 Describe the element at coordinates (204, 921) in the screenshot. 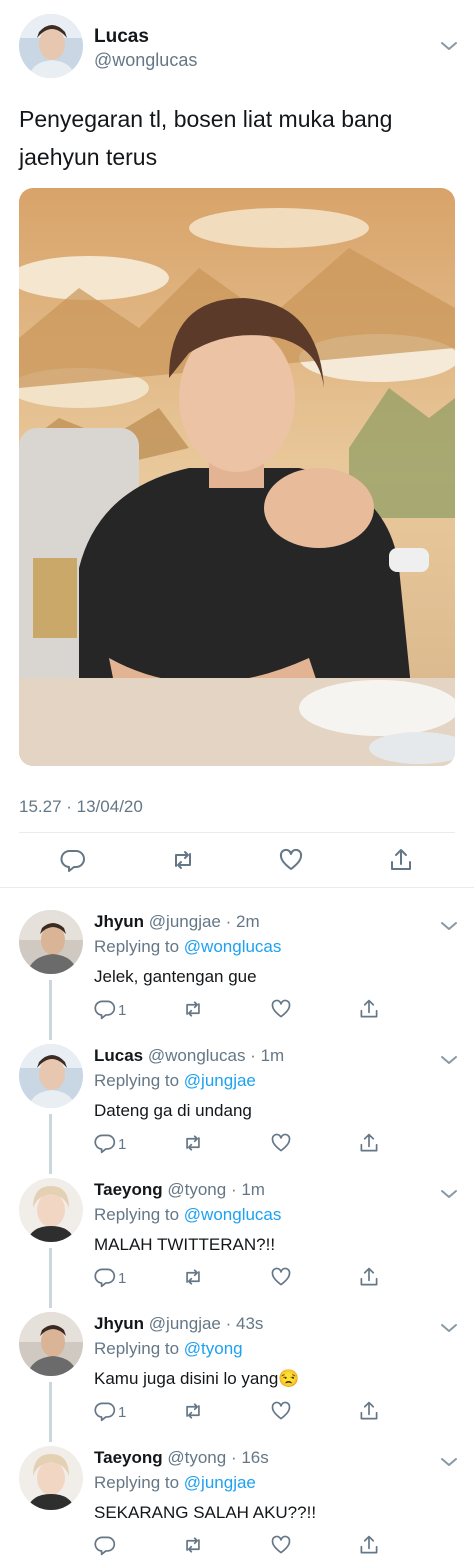

I see `reply-author-meta: @jungjae · 2m` at that location.